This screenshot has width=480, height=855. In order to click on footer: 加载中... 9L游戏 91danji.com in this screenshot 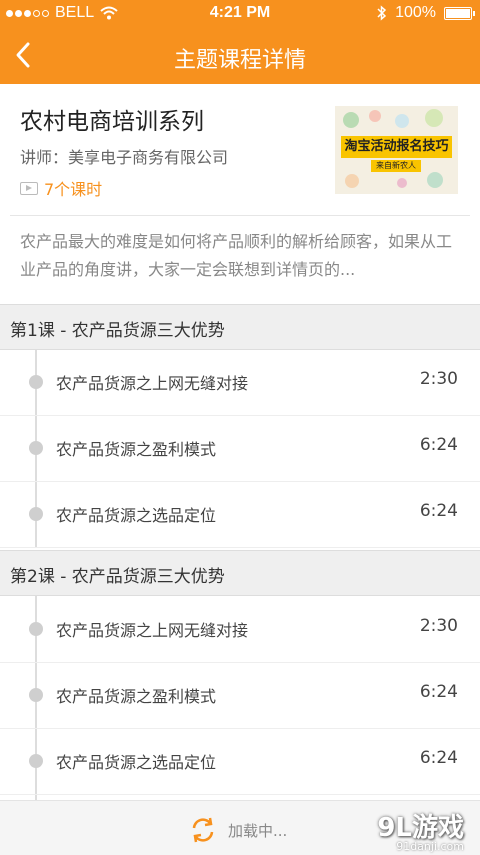, I will do `click(240, 827)`.